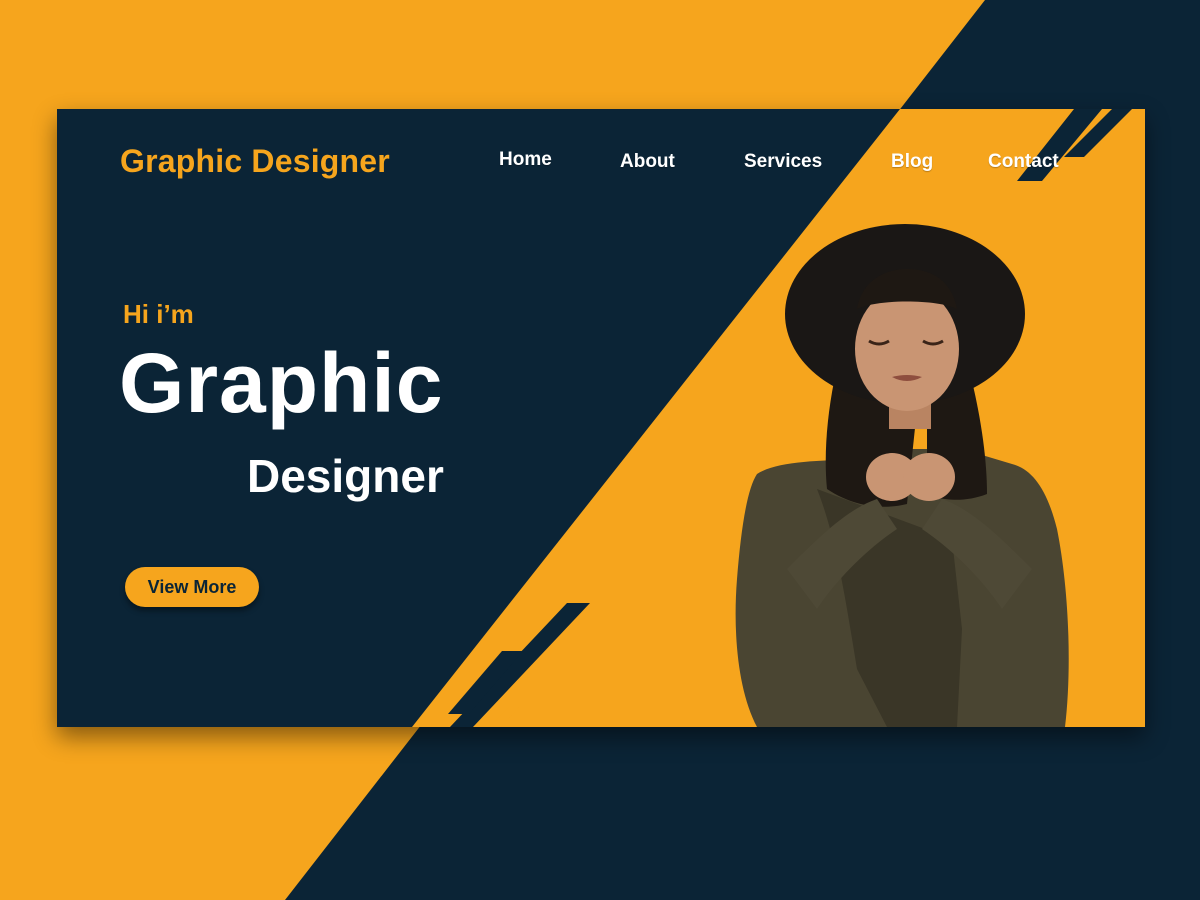  I want to click on hero-title-line1: Graphic, so click(281, 383).